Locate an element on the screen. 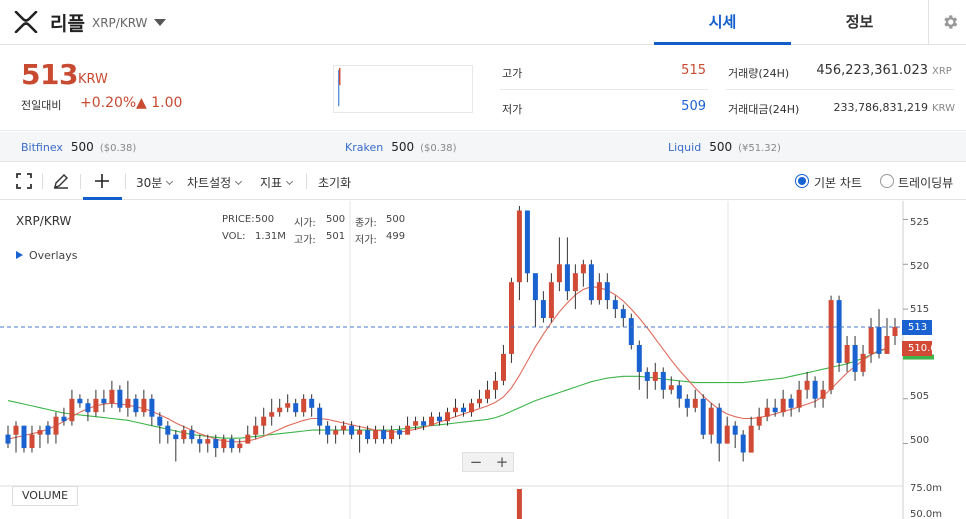 The image size is (966, 519). basic-chart-label: 기본 차트 is located at coordinates (838, 182).